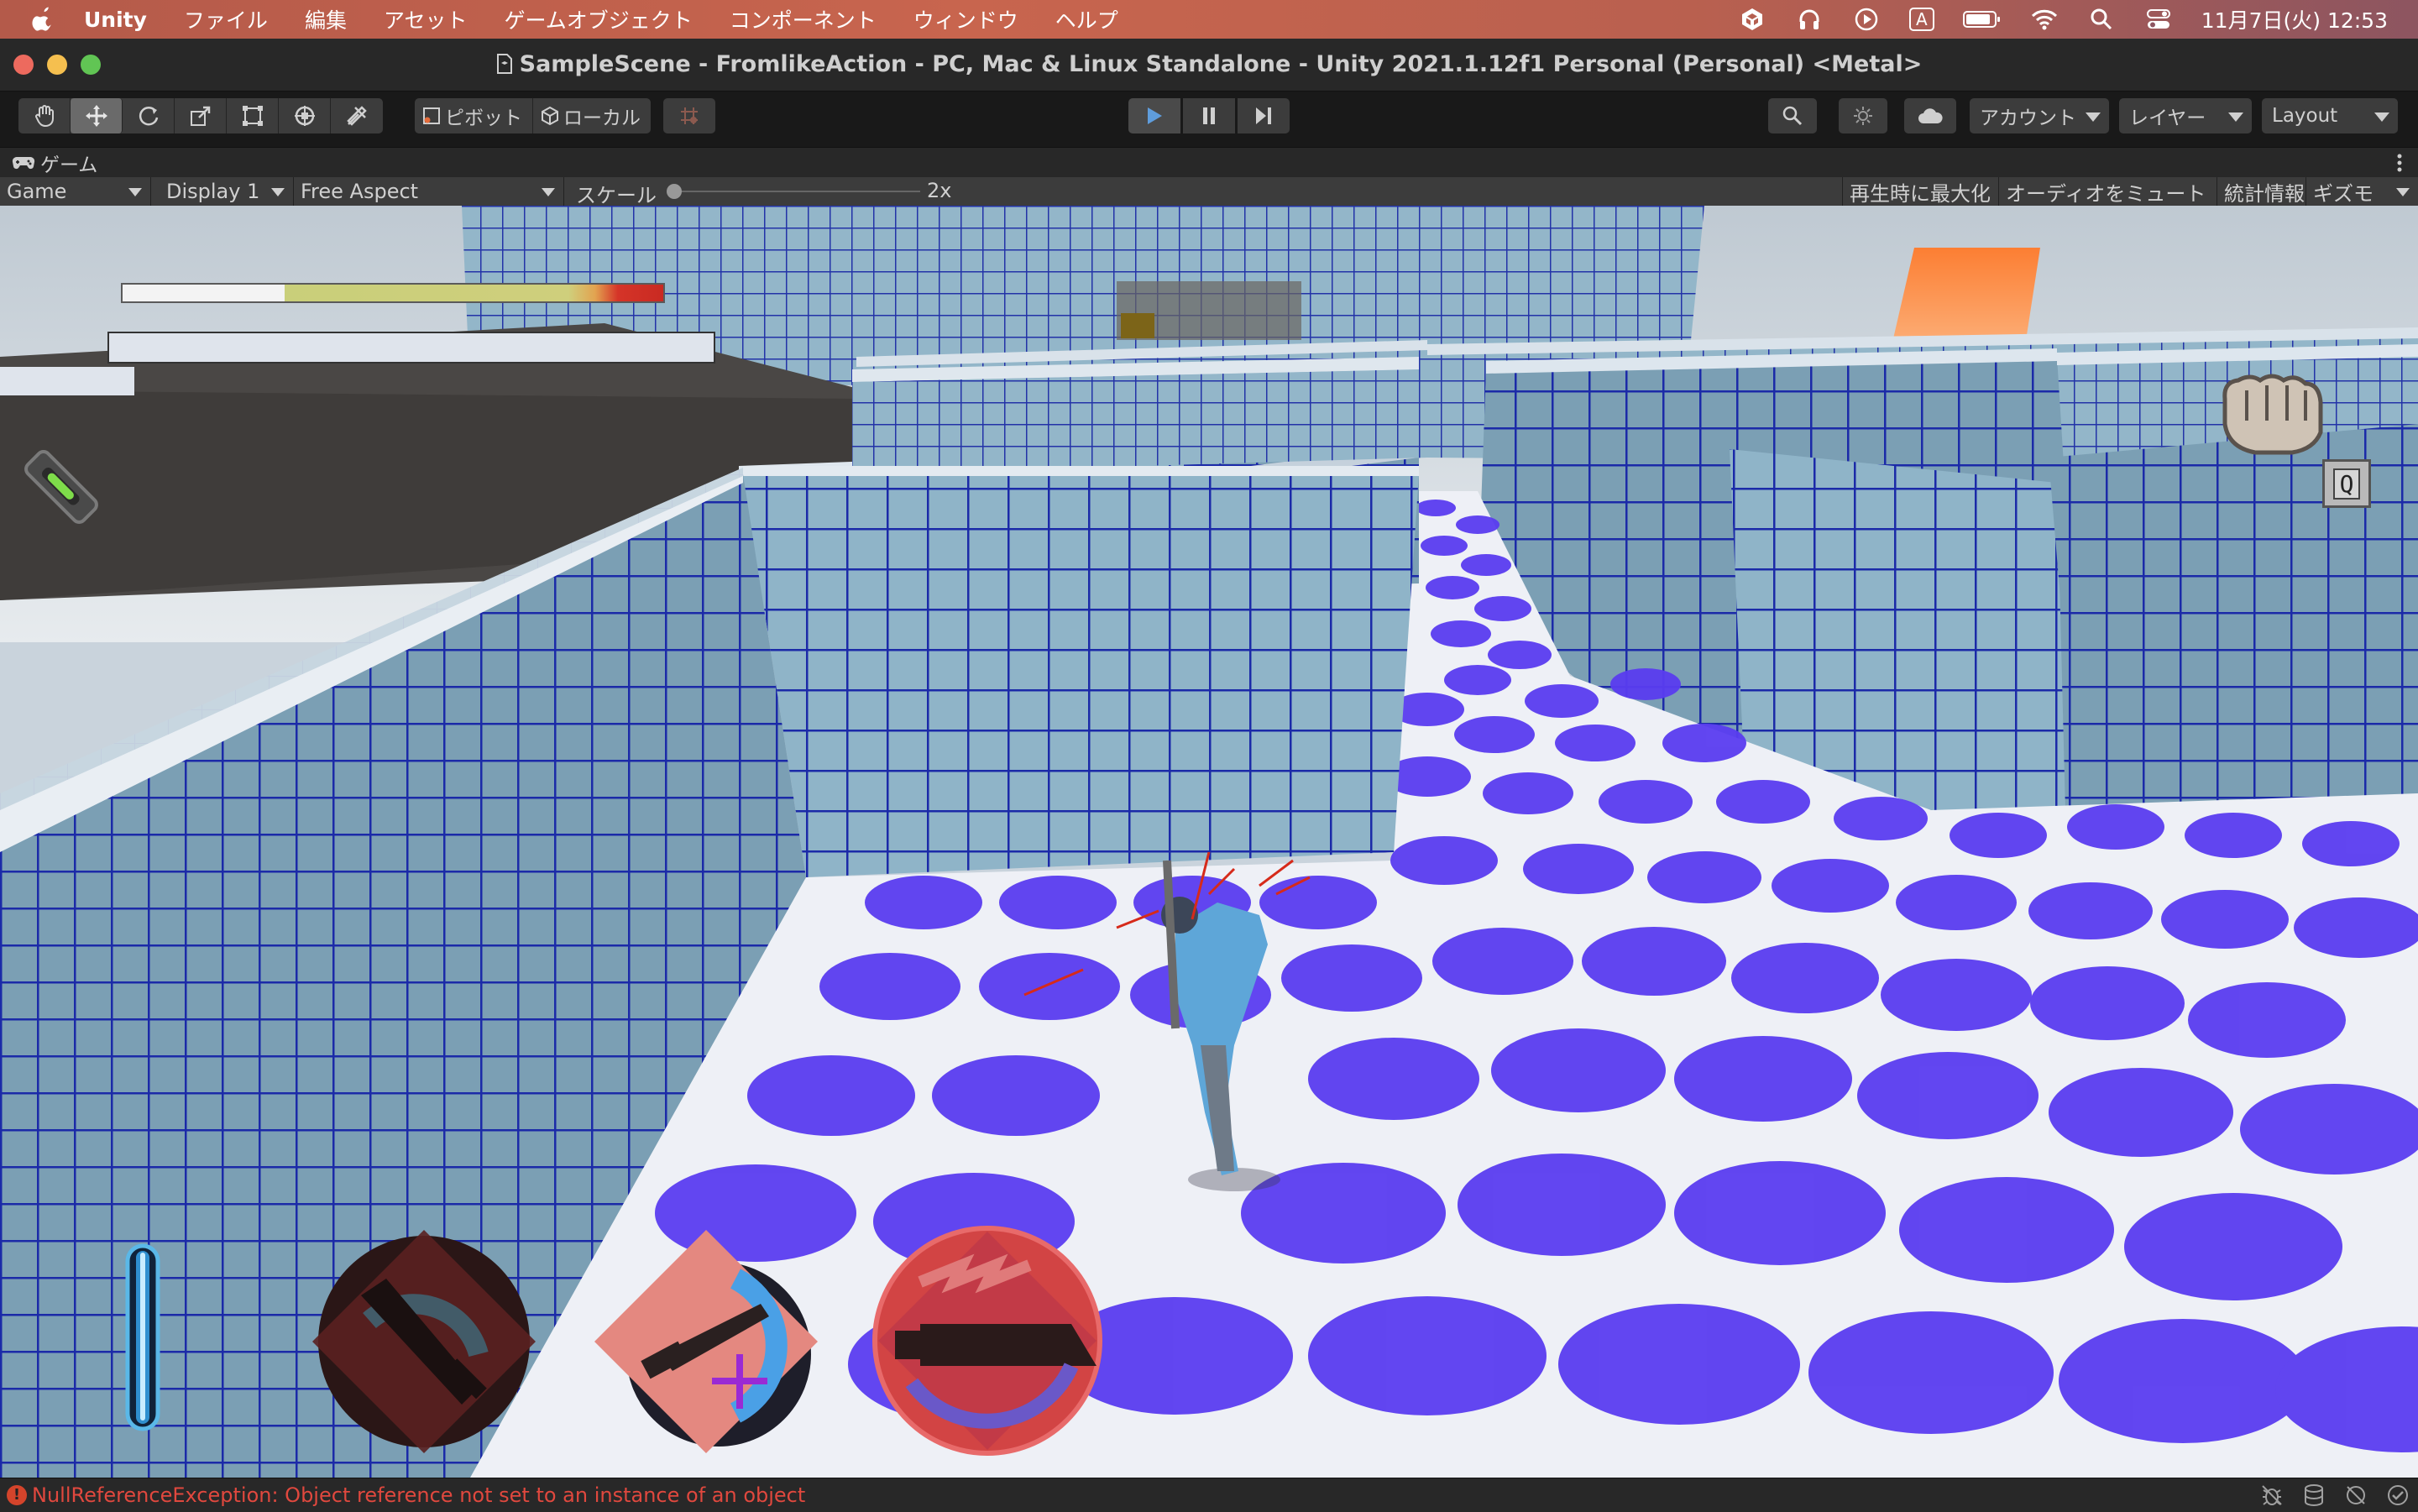  Describe the element at coordinates (483, 118) in the screenshot. I see `pivot-label: ピボット` at that location.